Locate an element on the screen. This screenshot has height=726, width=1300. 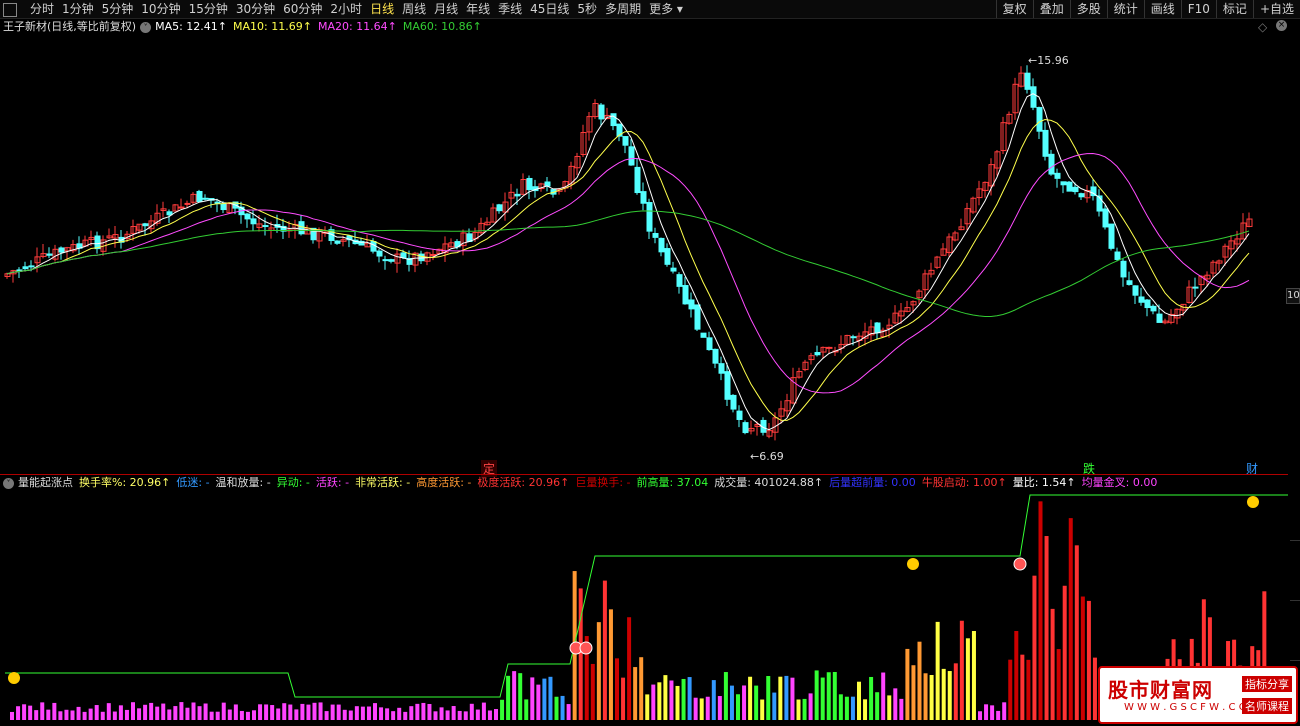
tab-period-9: 周线 is located at coordinates (414, 9).